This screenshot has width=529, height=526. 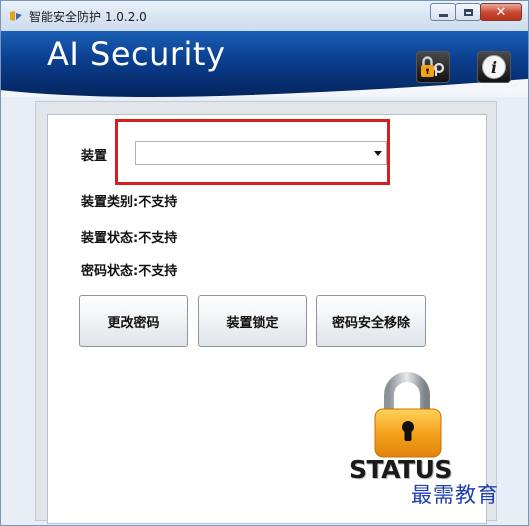 I want to click on change-password-button: 更改密码, so click(x=133, y=321).